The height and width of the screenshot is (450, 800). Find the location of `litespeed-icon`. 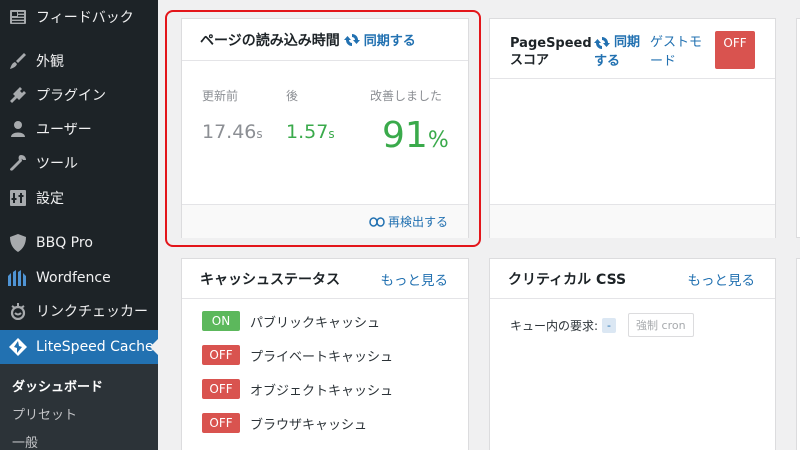

litespeed-icon is located at coordinates (18, 347).